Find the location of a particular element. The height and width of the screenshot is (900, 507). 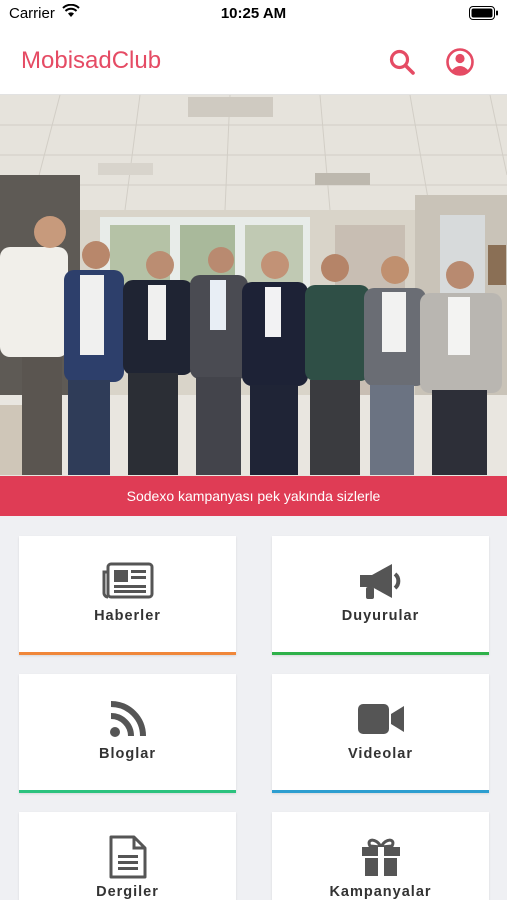

tile-label-haberler: Haberler is located at coordinates (127, 616).